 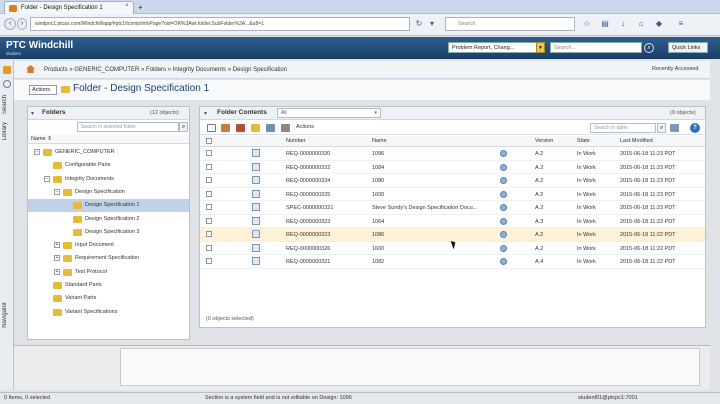 I want to click on column-state: State, so click(x=583, y=141).